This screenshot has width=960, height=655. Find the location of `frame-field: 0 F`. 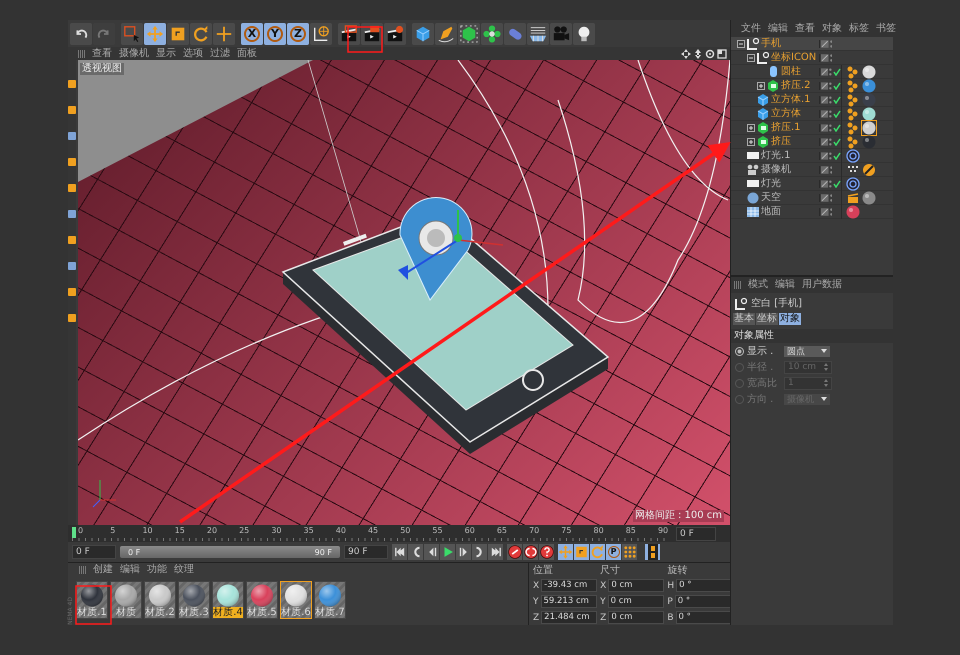

frame-field: 0 F is located at coordinates (696, 533).